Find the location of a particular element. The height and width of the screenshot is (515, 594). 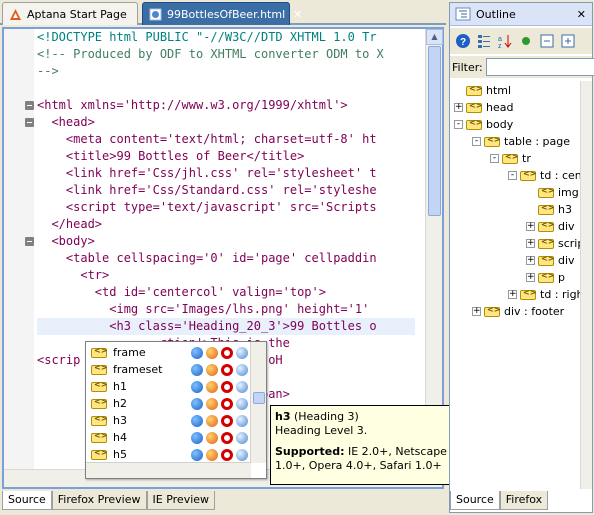

code-line: --> is located at coordinates (48, 71).